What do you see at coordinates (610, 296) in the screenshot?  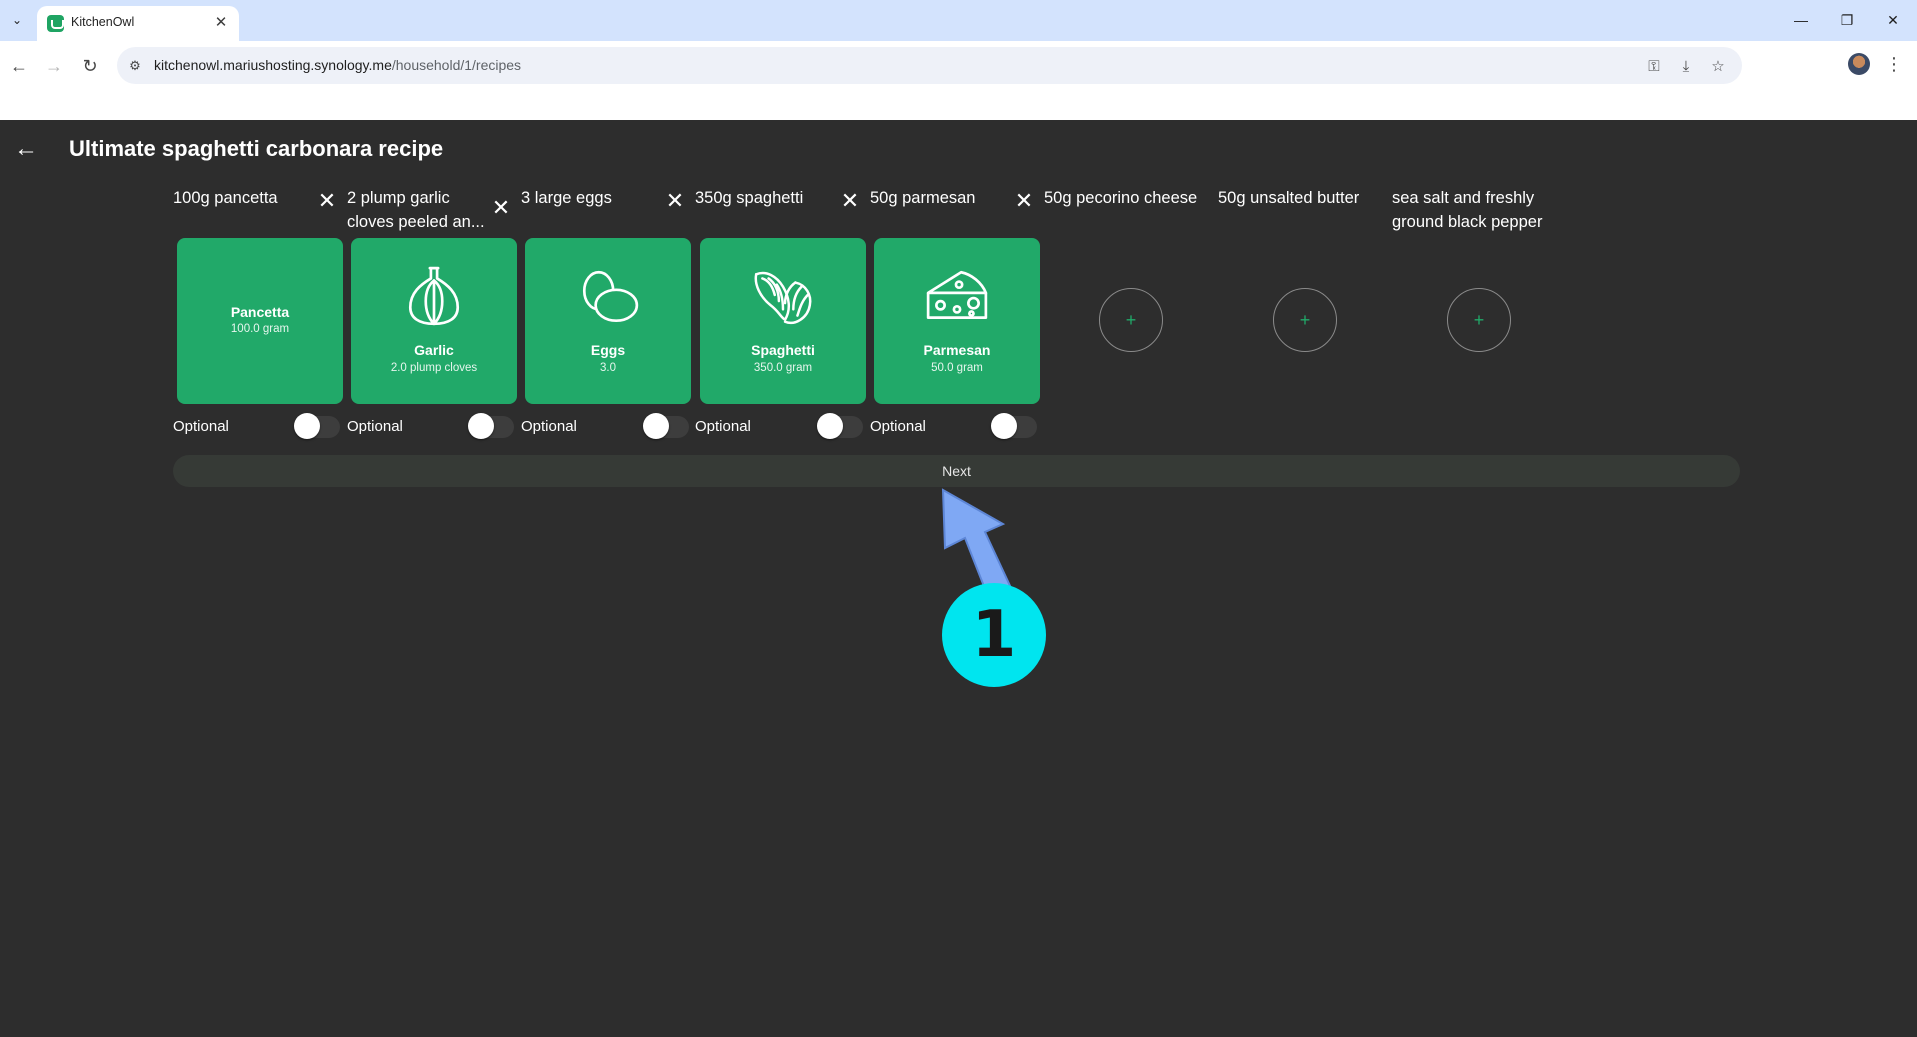 I see `eggs-icon` at bounding box center [610, 296].